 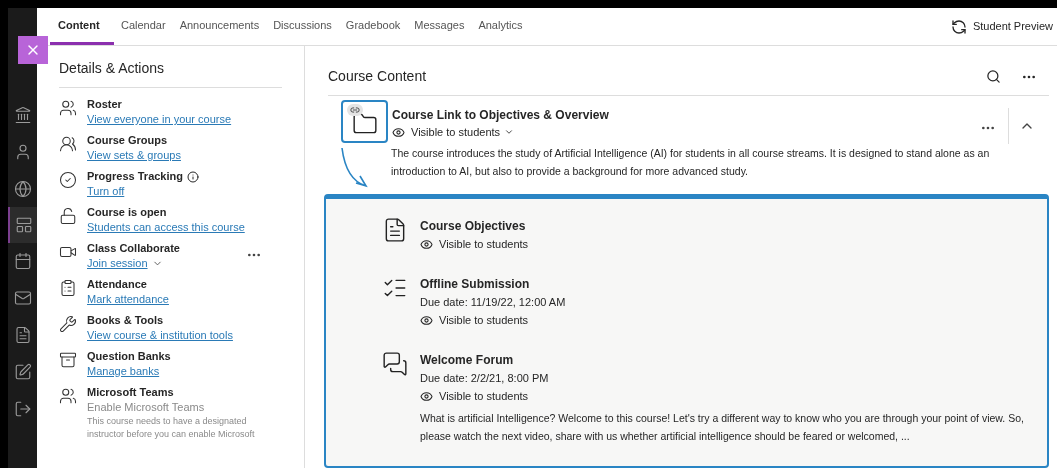 I want to click on edit-icon, so click(x=22, y=372).